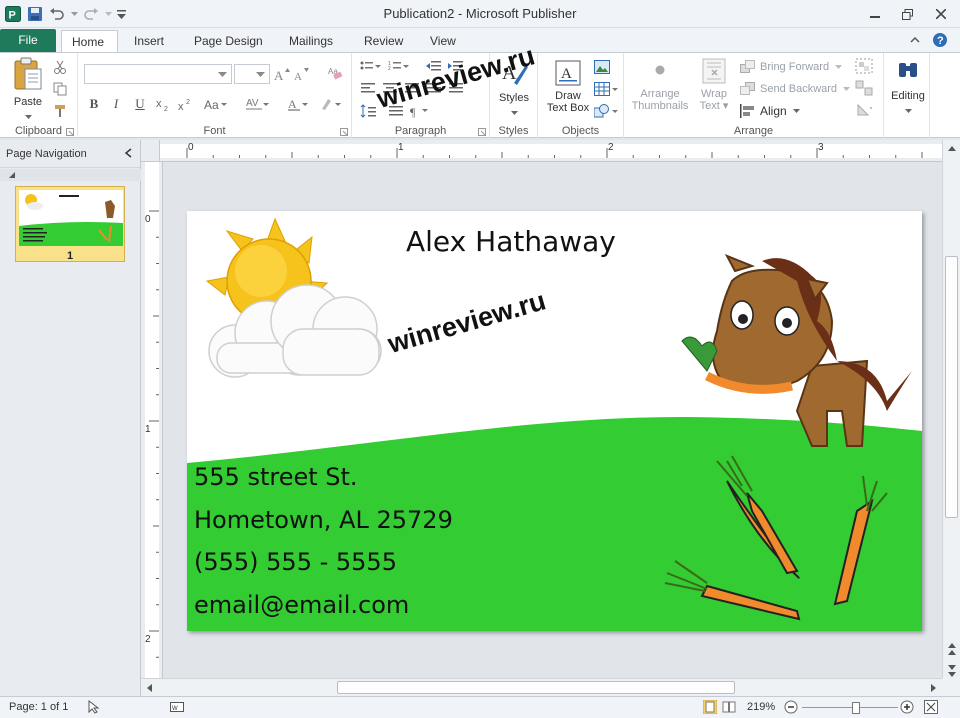 The width and height of the screenshot is (960, 718). I want to click on vertical-scrollbar, so click(951, 418).